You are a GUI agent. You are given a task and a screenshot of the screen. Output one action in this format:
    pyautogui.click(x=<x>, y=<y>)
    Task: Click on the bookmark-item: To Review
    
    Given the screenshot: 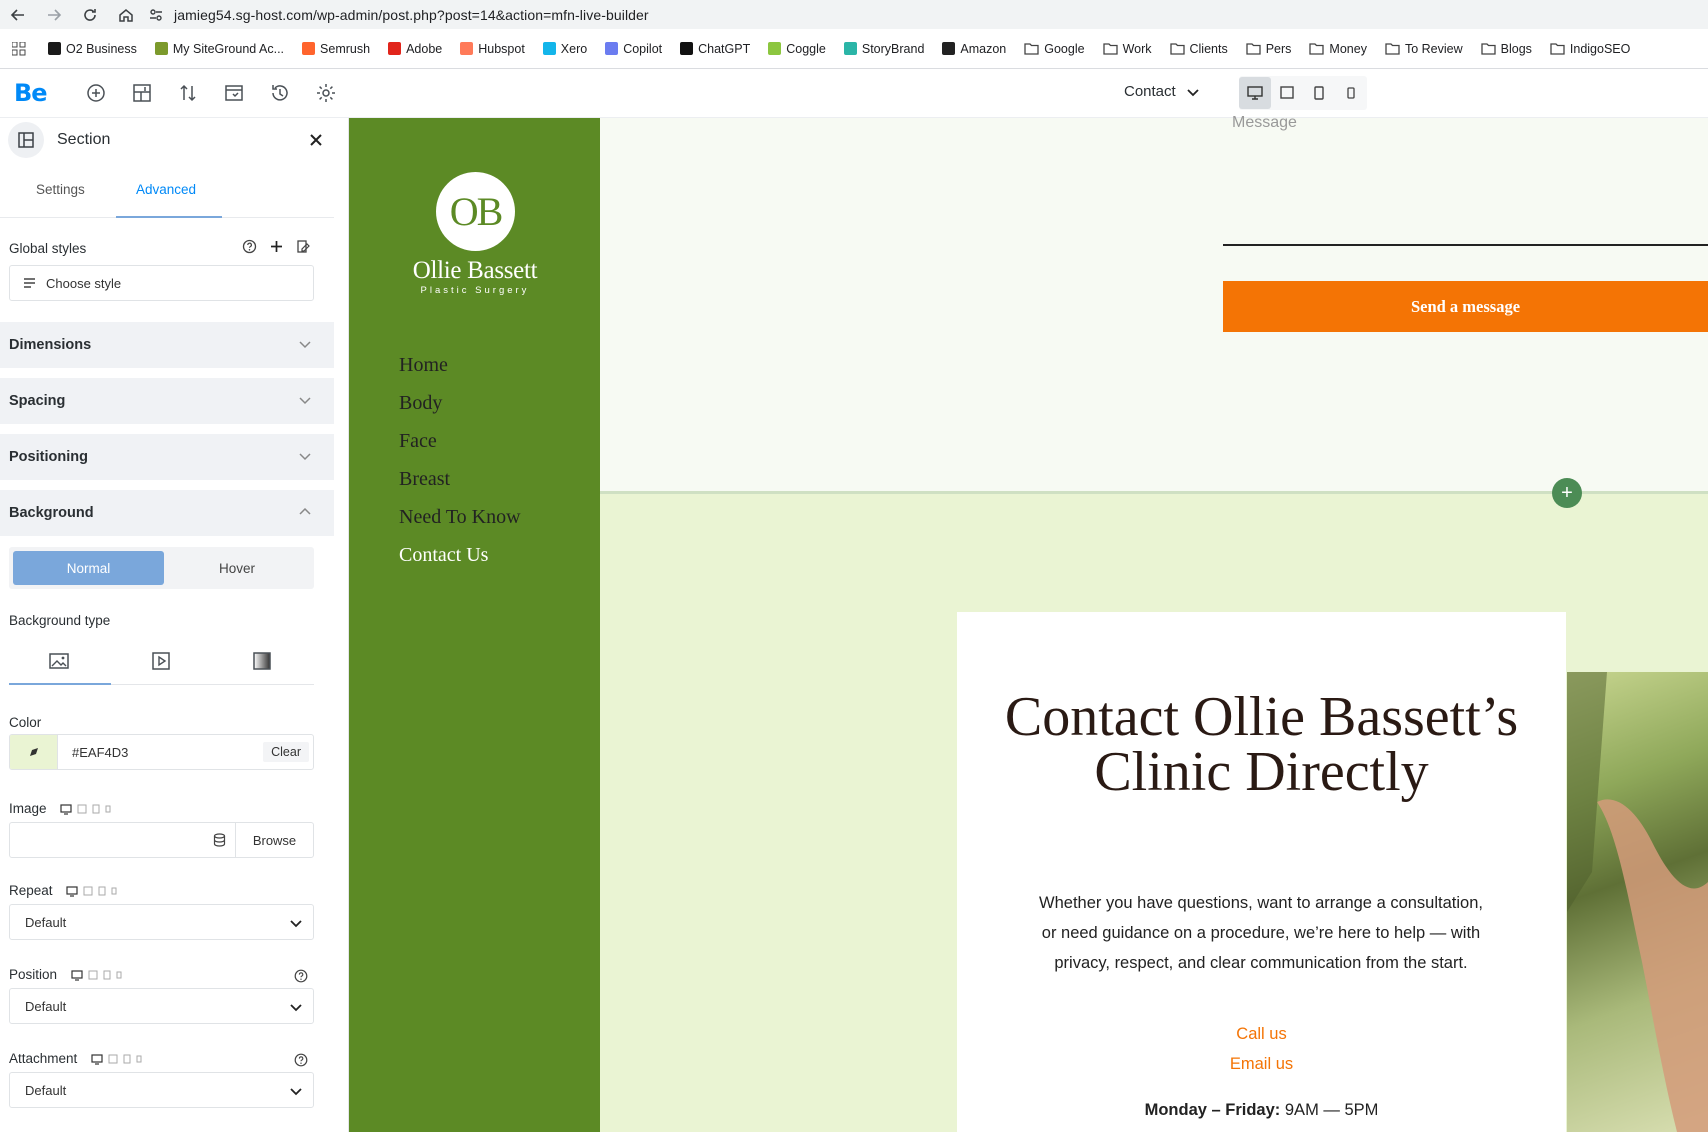 What is the action you would take?
    pyautogui.click(x=1424, y=49)
    